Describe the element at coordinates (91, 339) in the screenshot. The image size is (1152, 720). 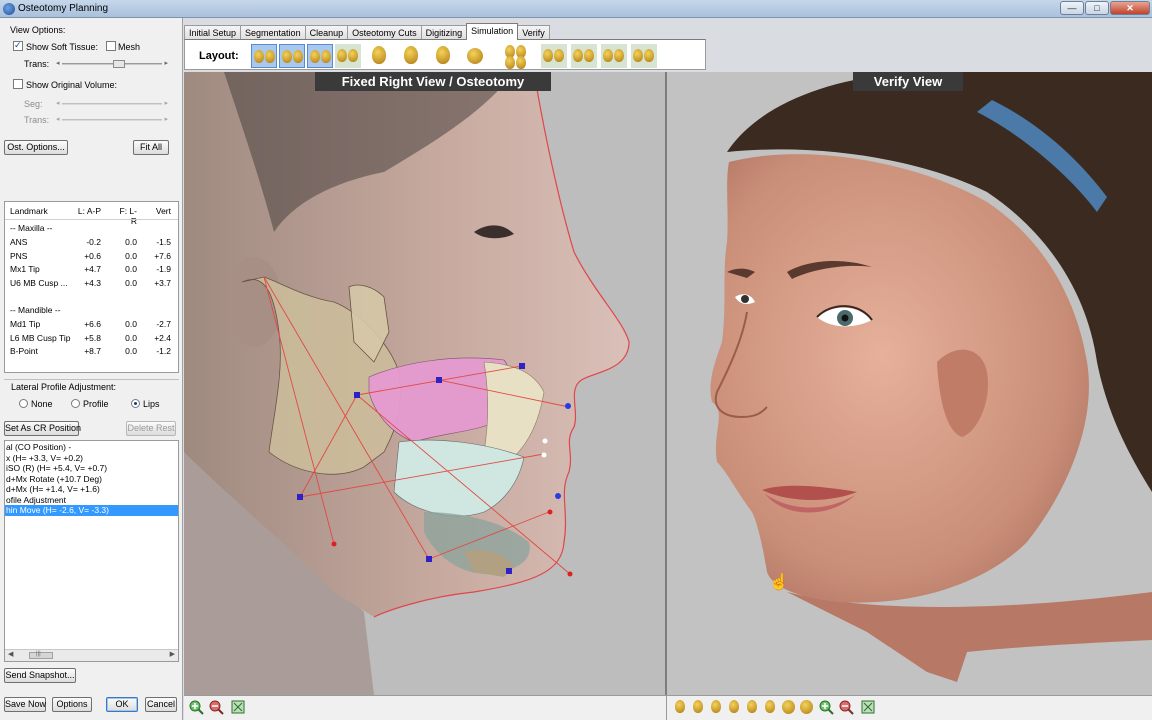
I see `table-row: L6 MB Cusp Tip +5.8 0.0 +2.4` at that location.